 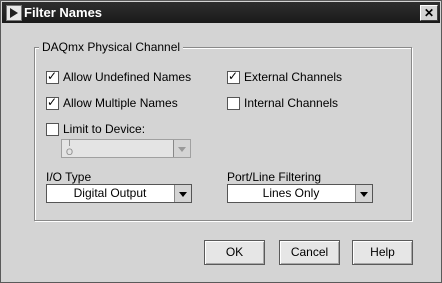 I want to click on internal-channels-checkbox: Internal Channels, so click(x=282, y=103).